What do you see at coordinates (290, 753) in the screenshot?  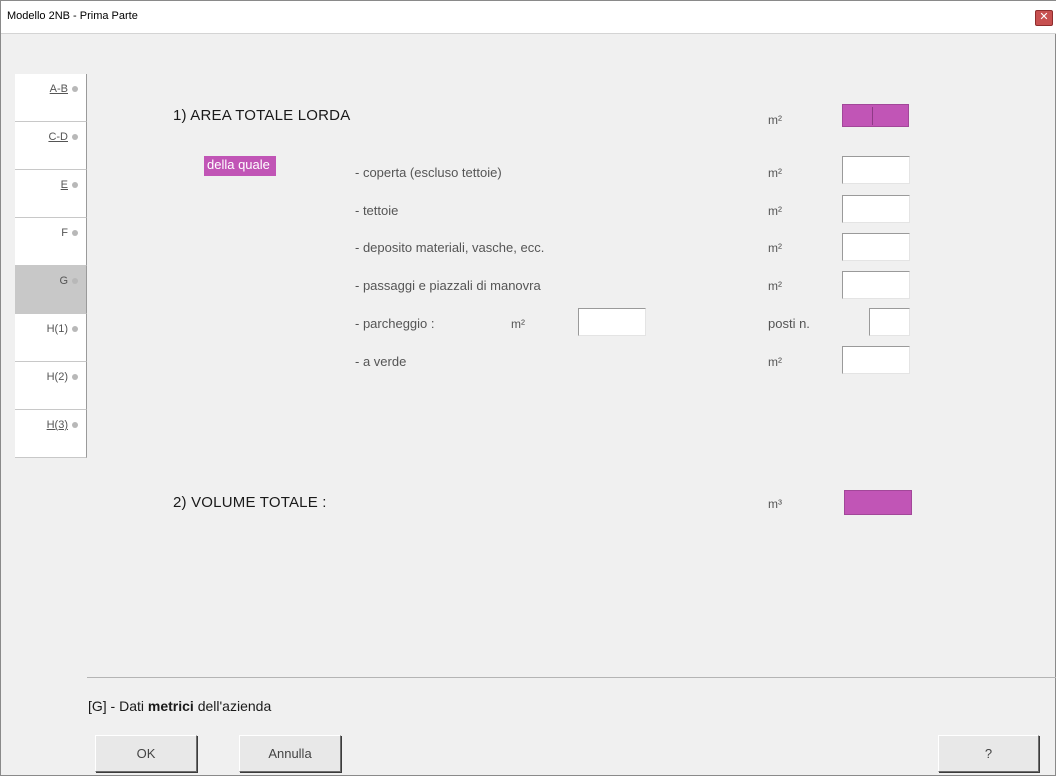 I see `cancel-button: Annulla` at bounding box center [290, 753].